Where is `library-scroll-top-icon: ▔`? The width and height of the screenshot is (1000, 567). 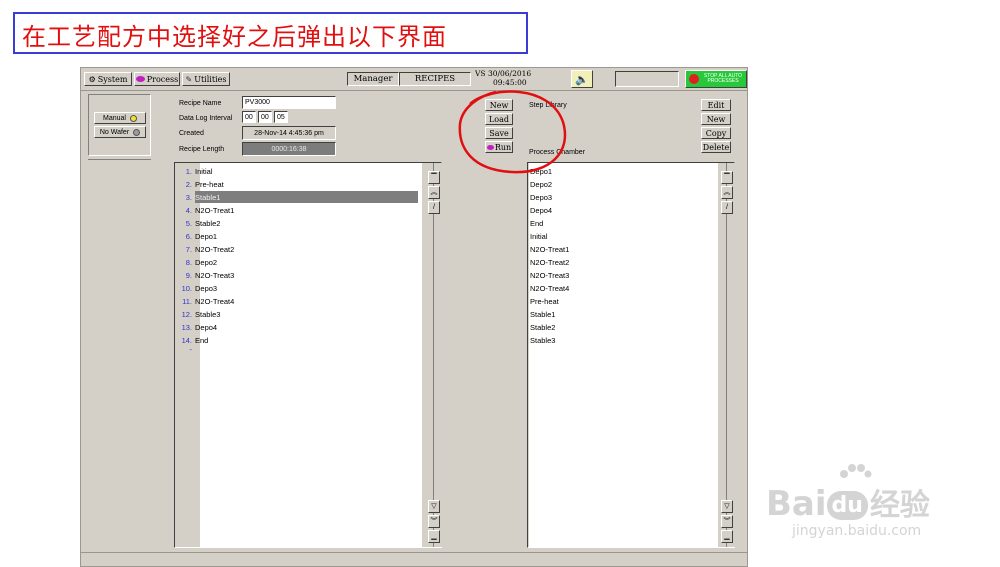 library-scroll-top-icon: ▔ is located at coordinates (727, 177).